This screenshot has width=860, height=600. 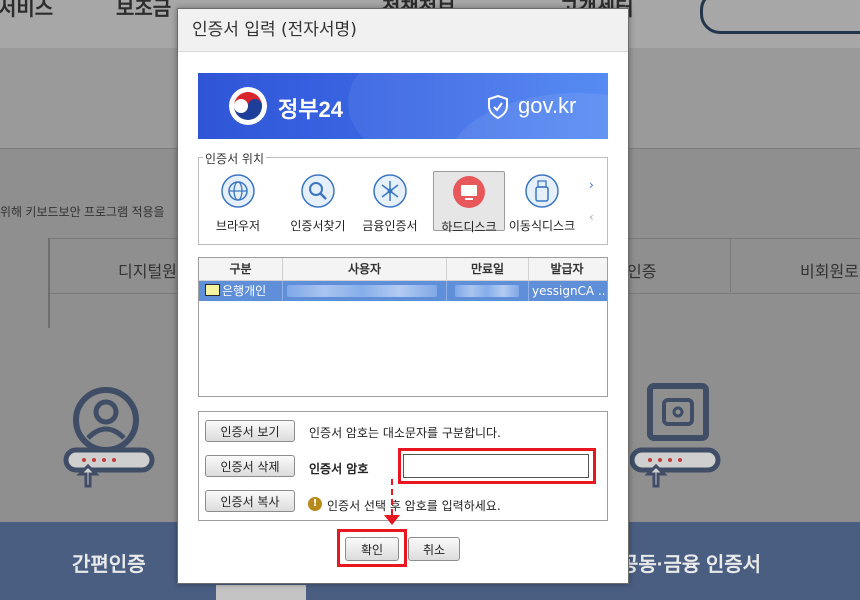 What do you see at coordinates (212, 290) in the screenshot?
I see `certificate-icon` at bounding box center [212, 290].